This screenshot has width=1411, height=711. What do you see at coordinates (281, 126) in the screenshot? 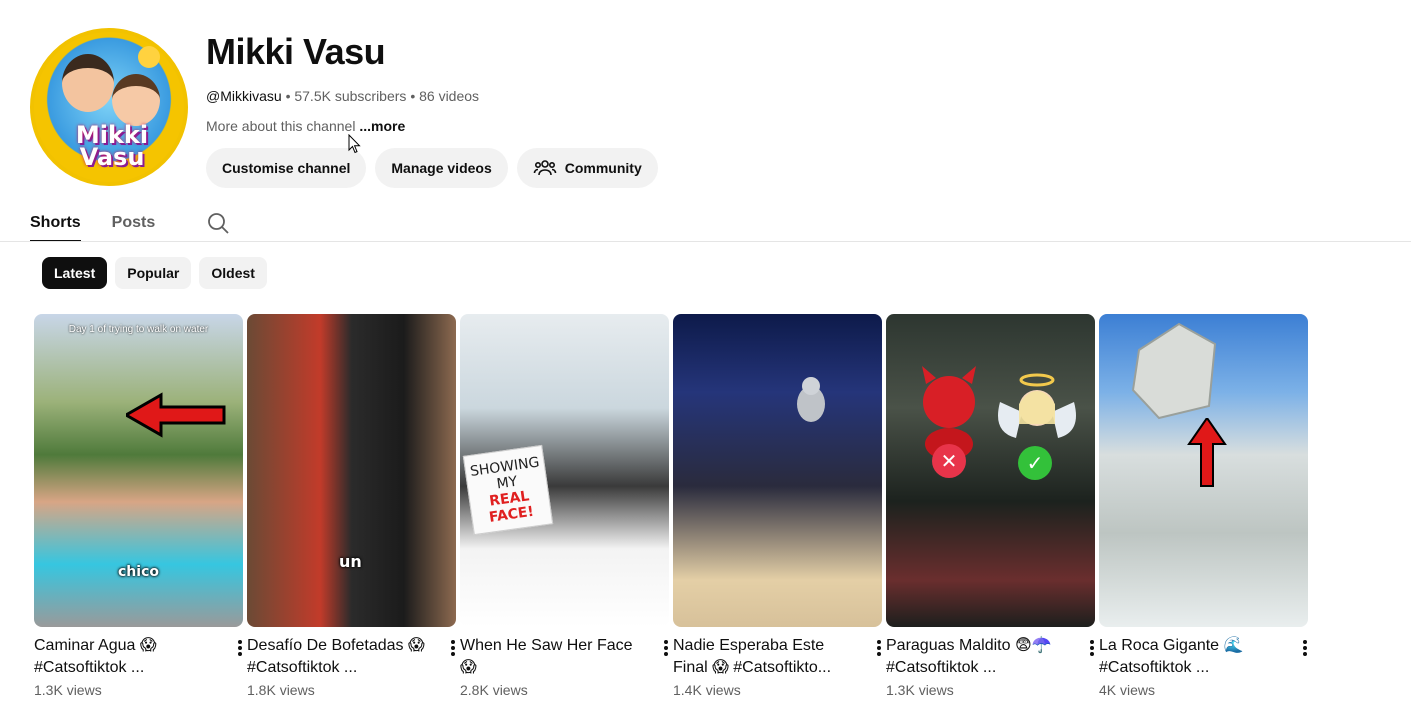
I see `about-text: More about this channel` at bounding box center [281, 126].